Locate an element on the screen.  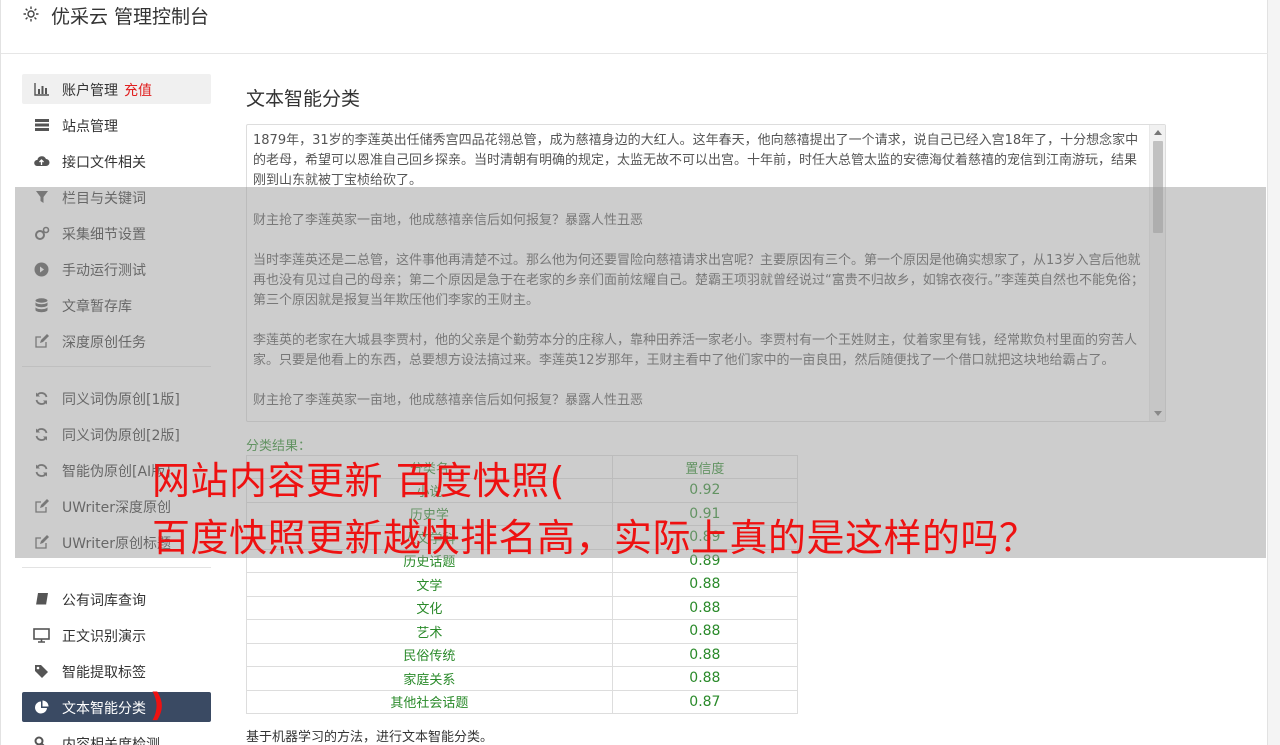
category-cell: 其他社会话题 is located at coordinates (429, 701).